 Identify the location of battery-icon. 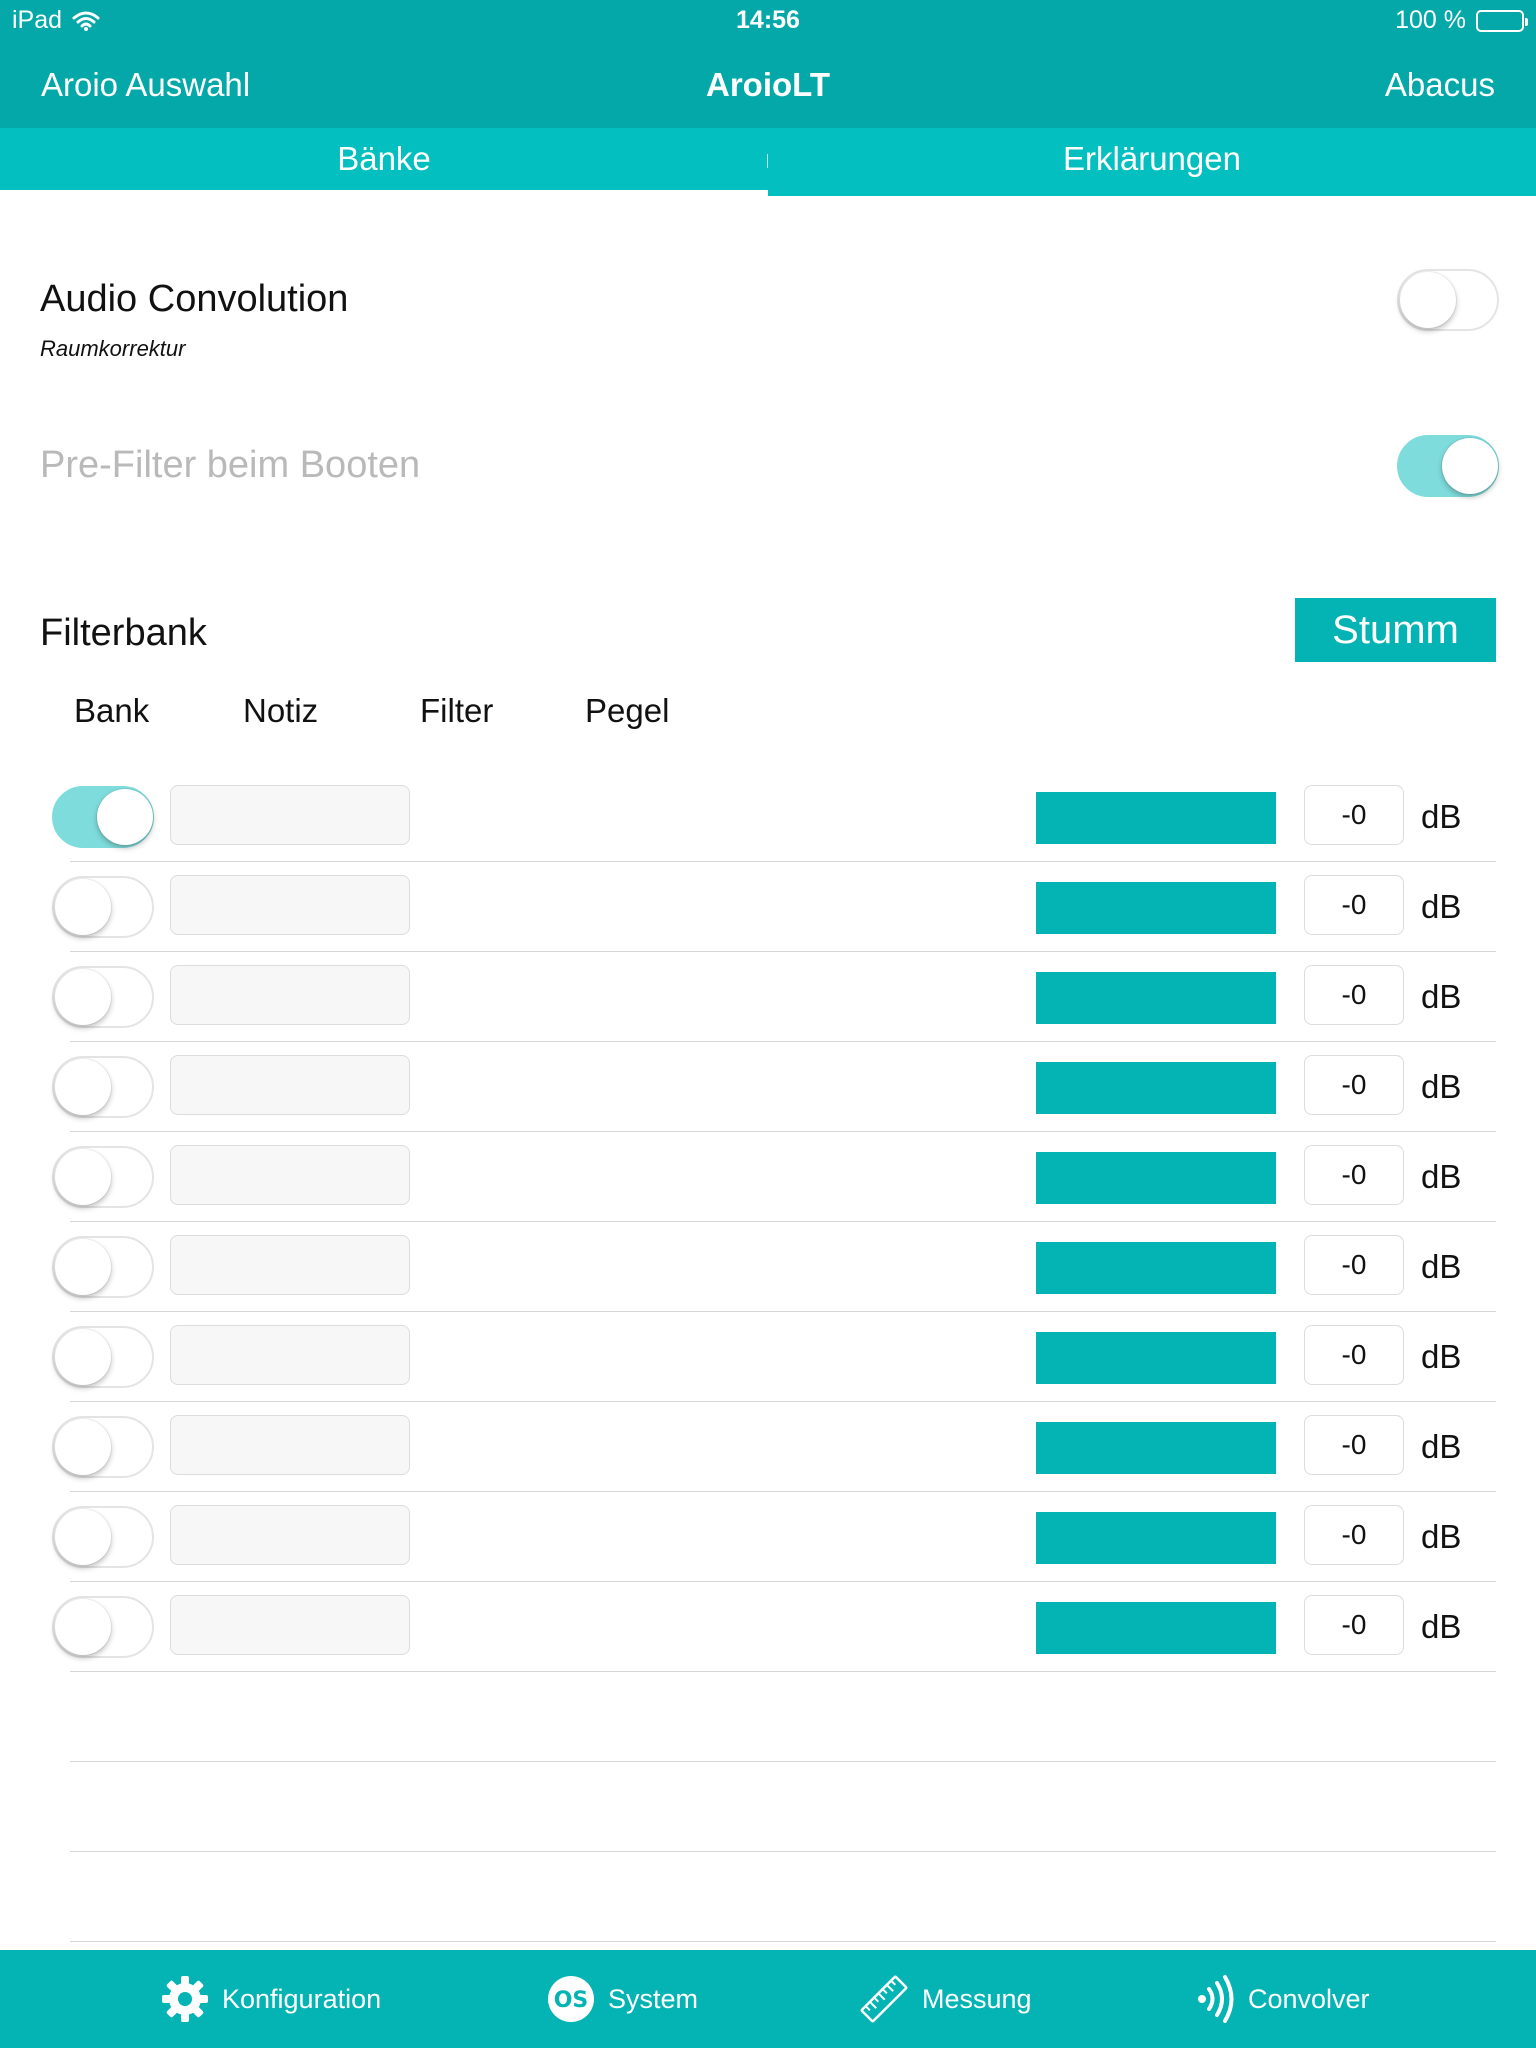
(1502, 20).